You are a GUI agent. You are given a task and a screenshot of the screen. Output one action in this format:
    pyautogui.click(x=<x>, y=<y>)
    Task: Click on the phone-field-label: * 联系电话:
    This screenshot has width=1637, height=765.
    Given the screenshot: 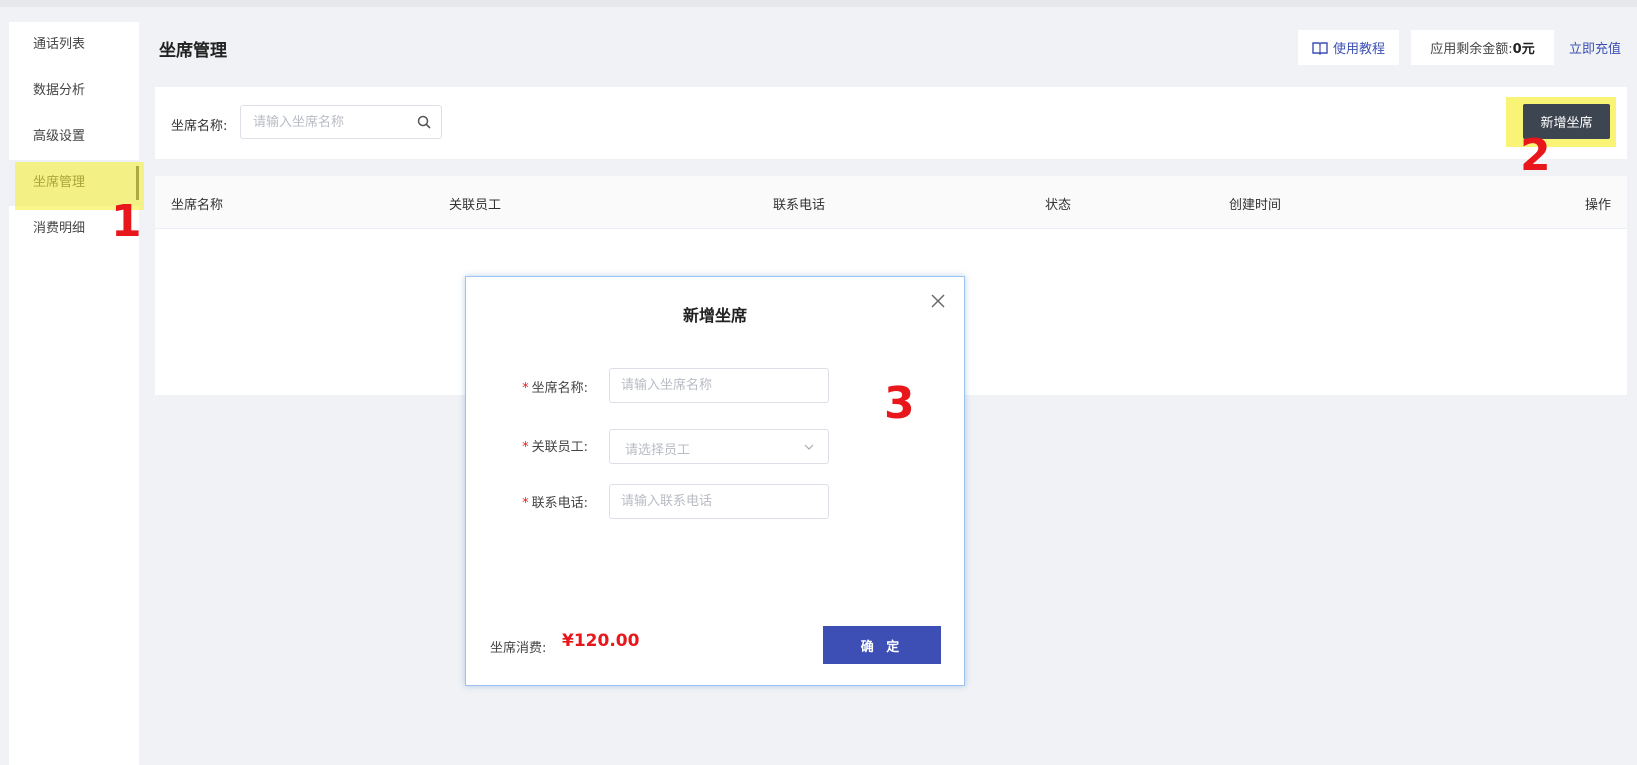 What is the action you would take?
    pyautogui.click(x=555, y=501)
    